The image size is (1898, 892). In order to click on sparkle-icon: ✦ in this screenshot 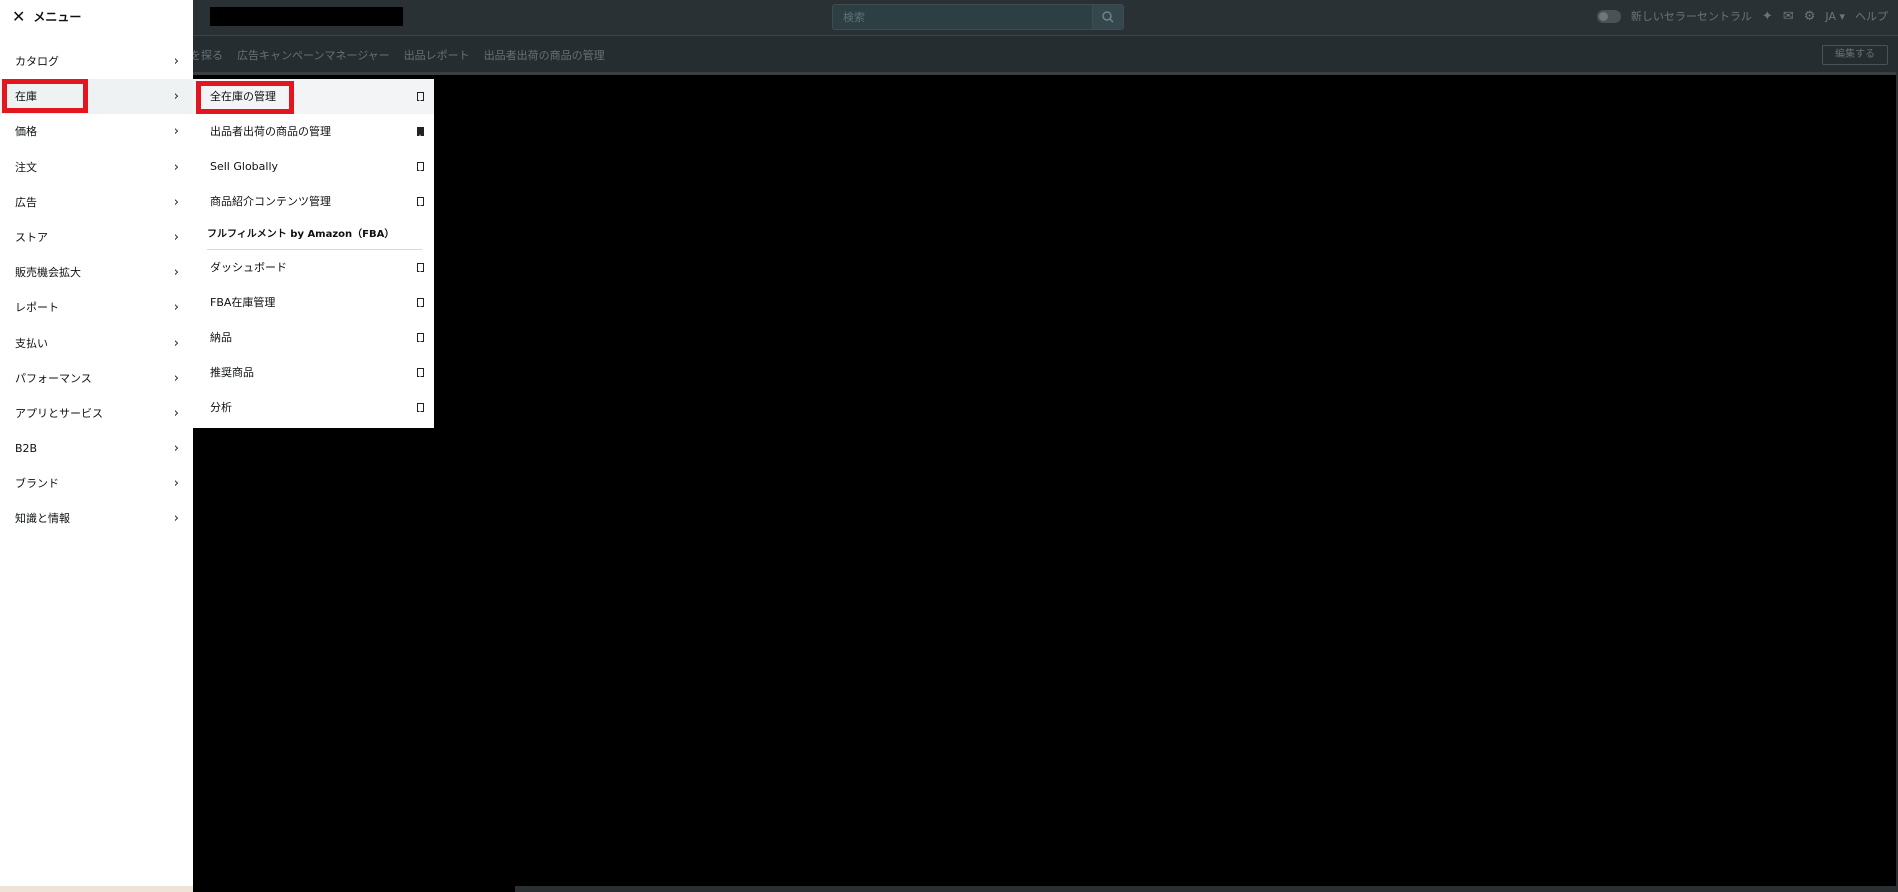, I will do `click(1767, 16)`.